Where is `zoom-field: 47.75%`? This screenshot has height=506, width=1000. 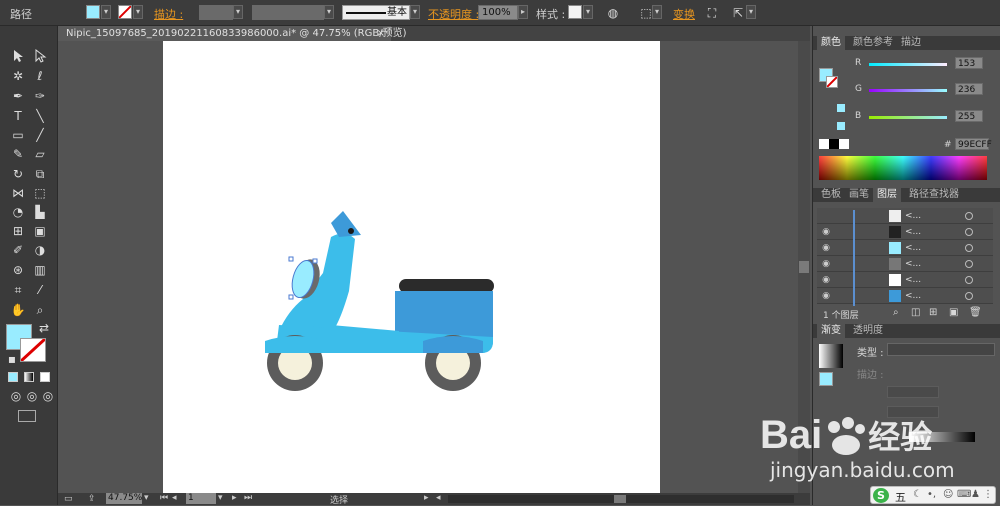 zoom-field: 47.75% is located at coordinates (124, 498).